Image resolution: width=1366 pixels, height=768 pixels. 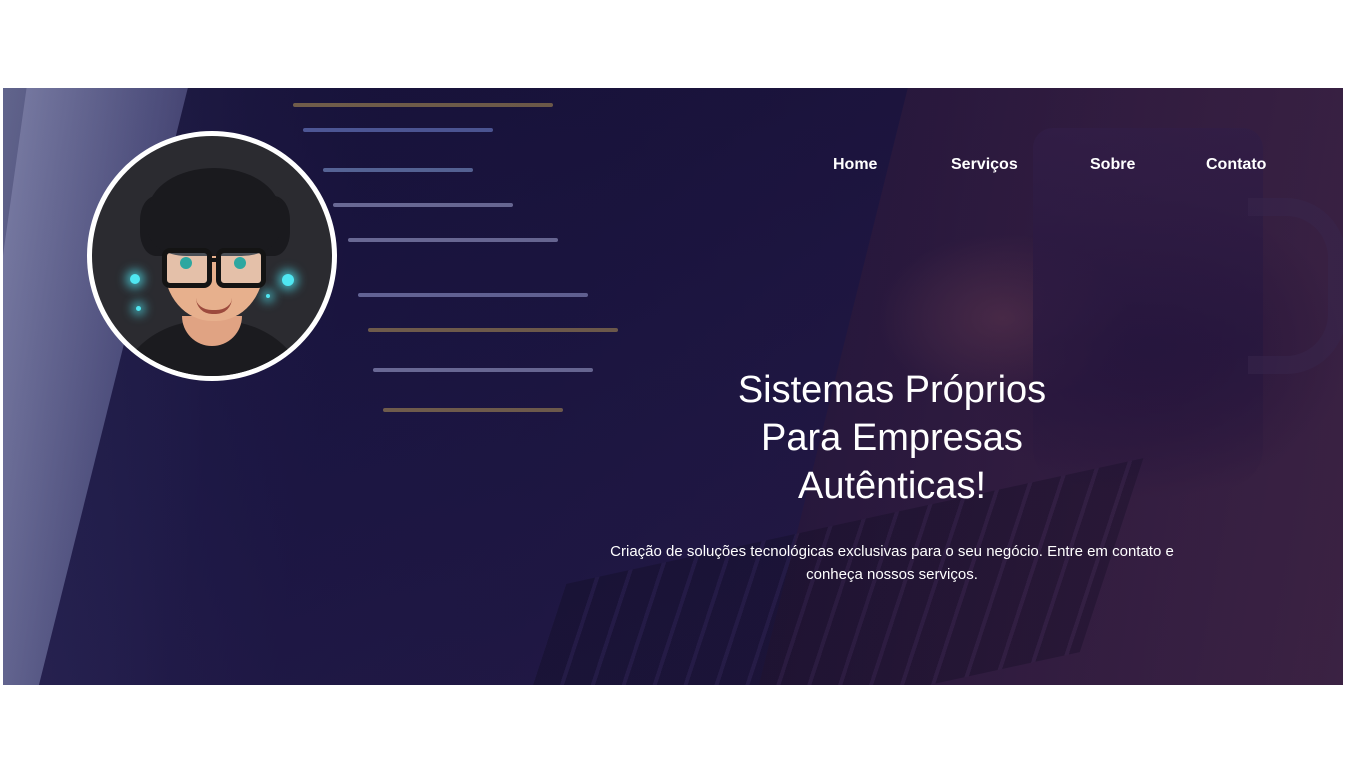 What do you see at coordinates (214, 260) in the screenshot?
I see `glasses-bridge` at bounding box center [214, 260].